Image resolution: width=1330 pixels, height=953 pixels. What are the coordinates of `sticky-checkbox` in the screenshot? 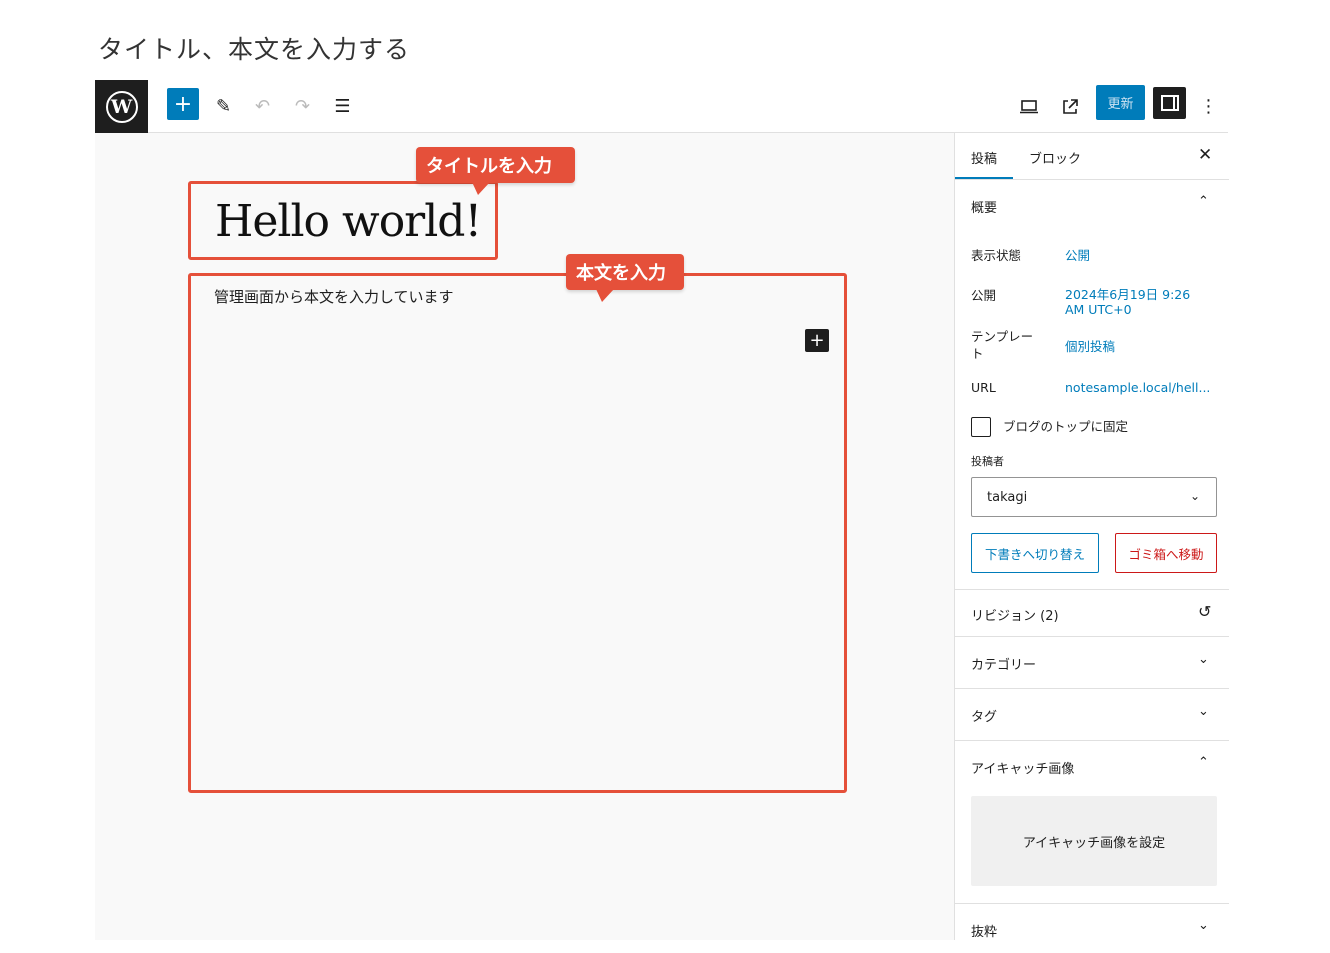 It's located at (981, 427).